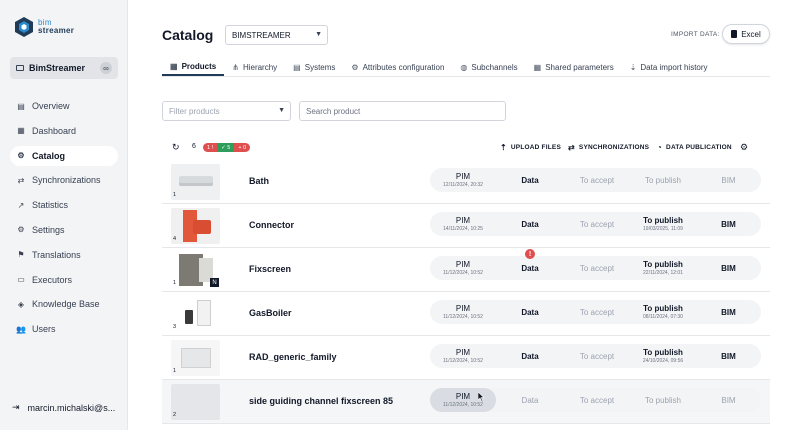  Describe the element at coordinates (574, 67) in the screenshot. I see `tab-shared-parameters: ▦ Shared parameters` at that location.